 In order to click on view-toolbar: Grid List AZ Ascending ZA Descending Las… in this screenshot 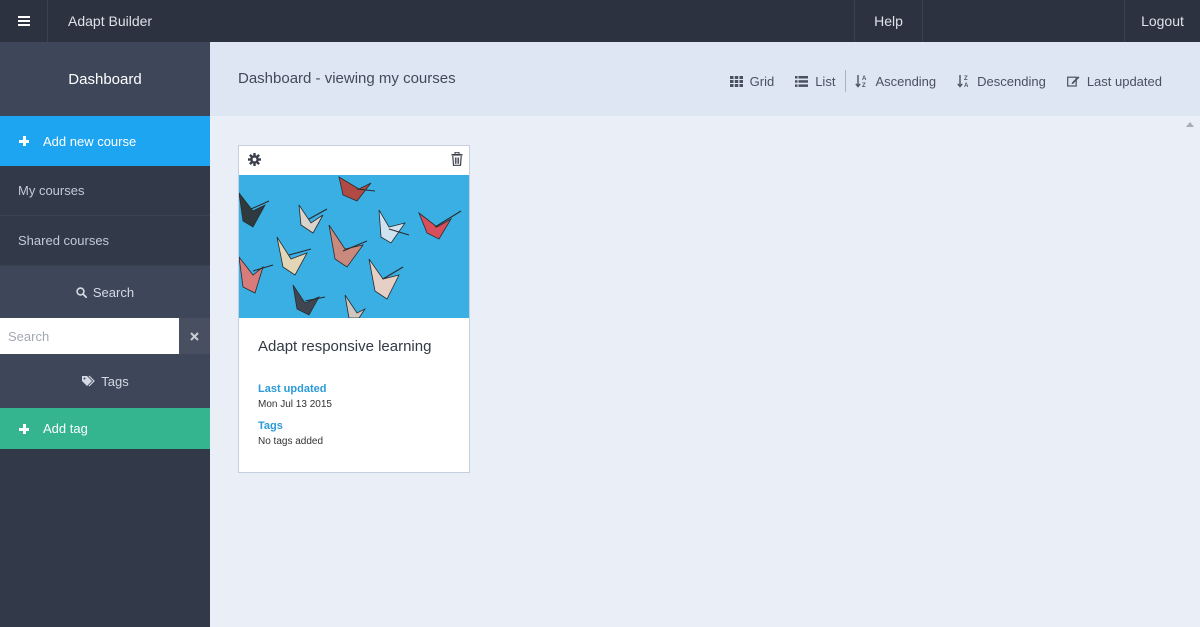, I will do `click(945, 81)`.